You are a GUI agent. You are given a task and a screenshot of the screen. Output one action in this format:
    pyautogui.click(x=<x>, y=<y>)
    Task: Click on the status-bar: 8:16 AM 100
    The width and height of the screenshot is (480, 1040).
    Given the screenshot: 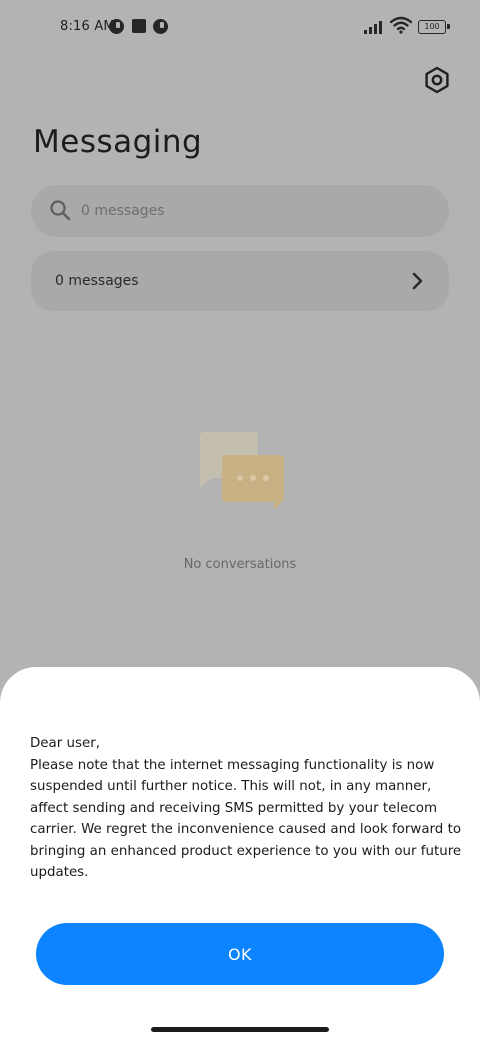 What is the action you would take?
    pyautogui.click(x=240, y=28)
    